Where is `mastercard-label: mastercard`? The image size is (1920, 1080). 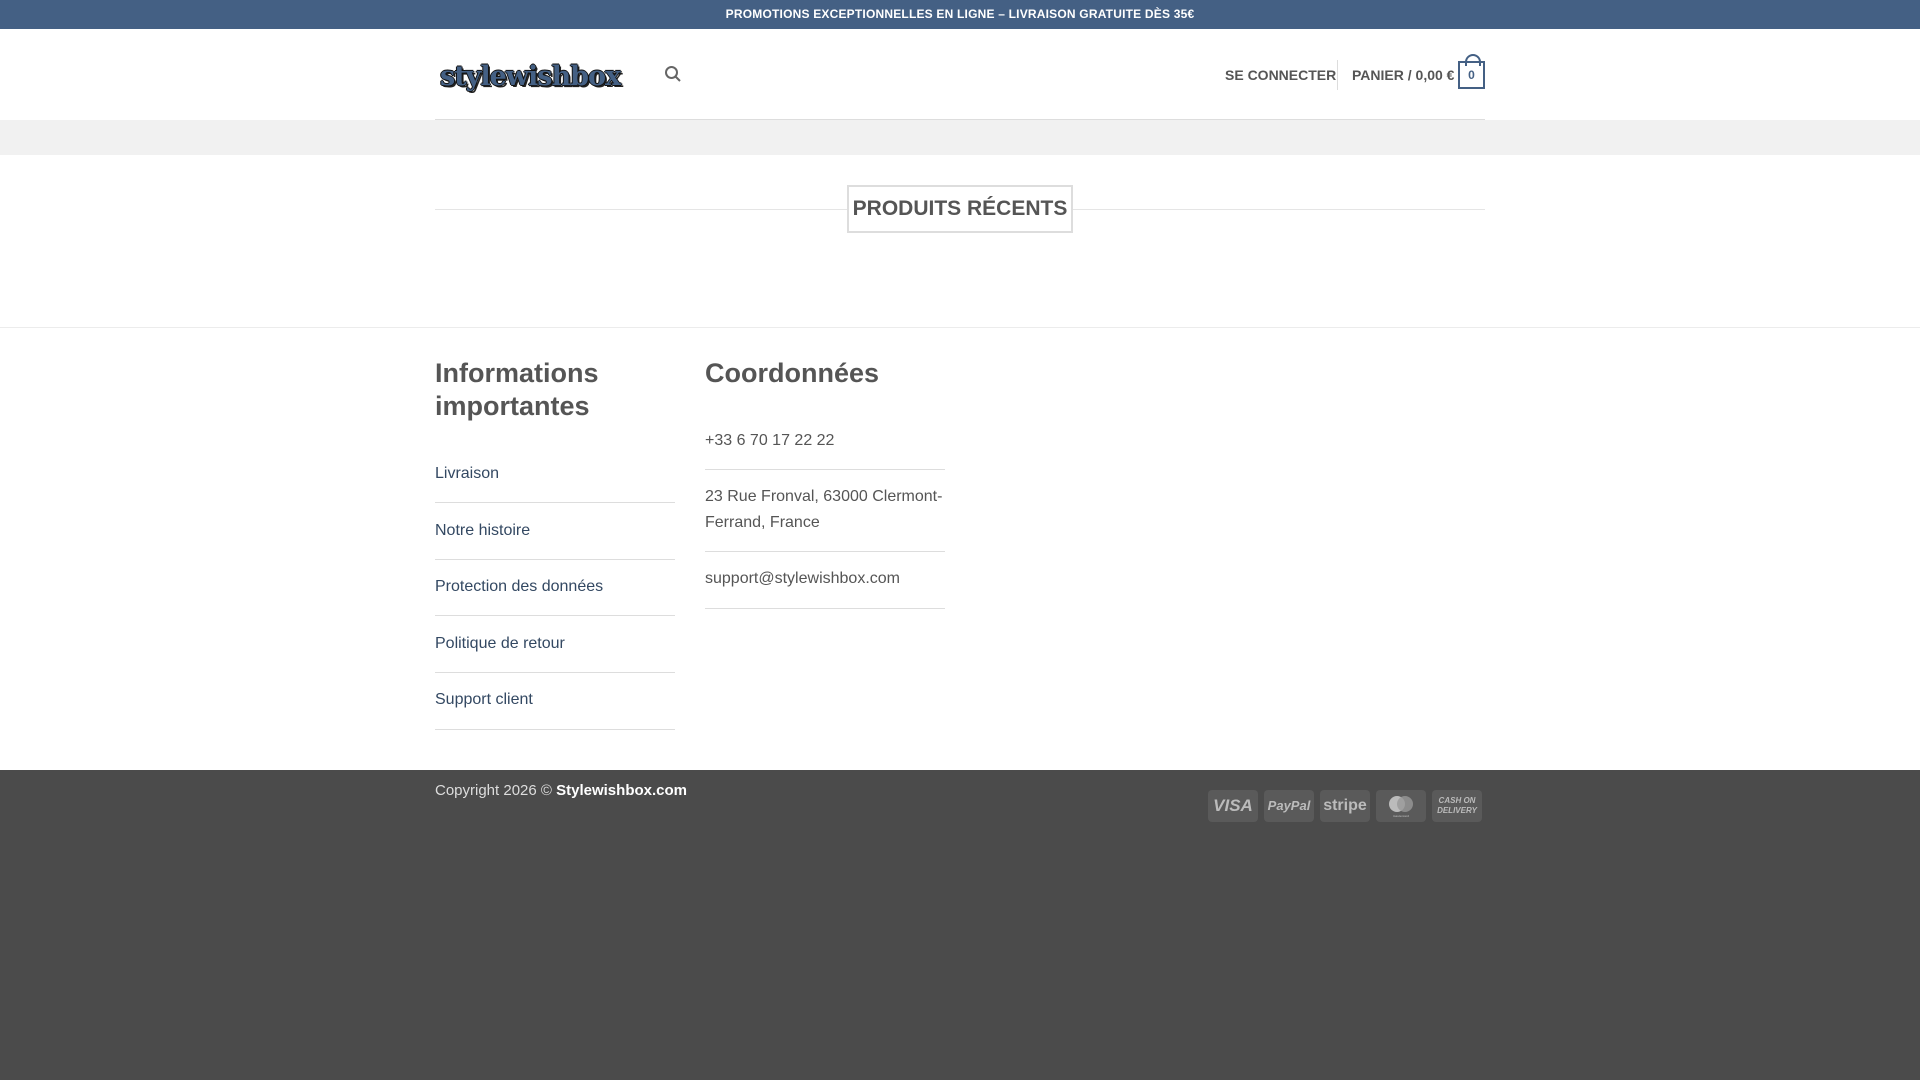
mastercard-label: mastercard is located at coordinates (1401, 816).